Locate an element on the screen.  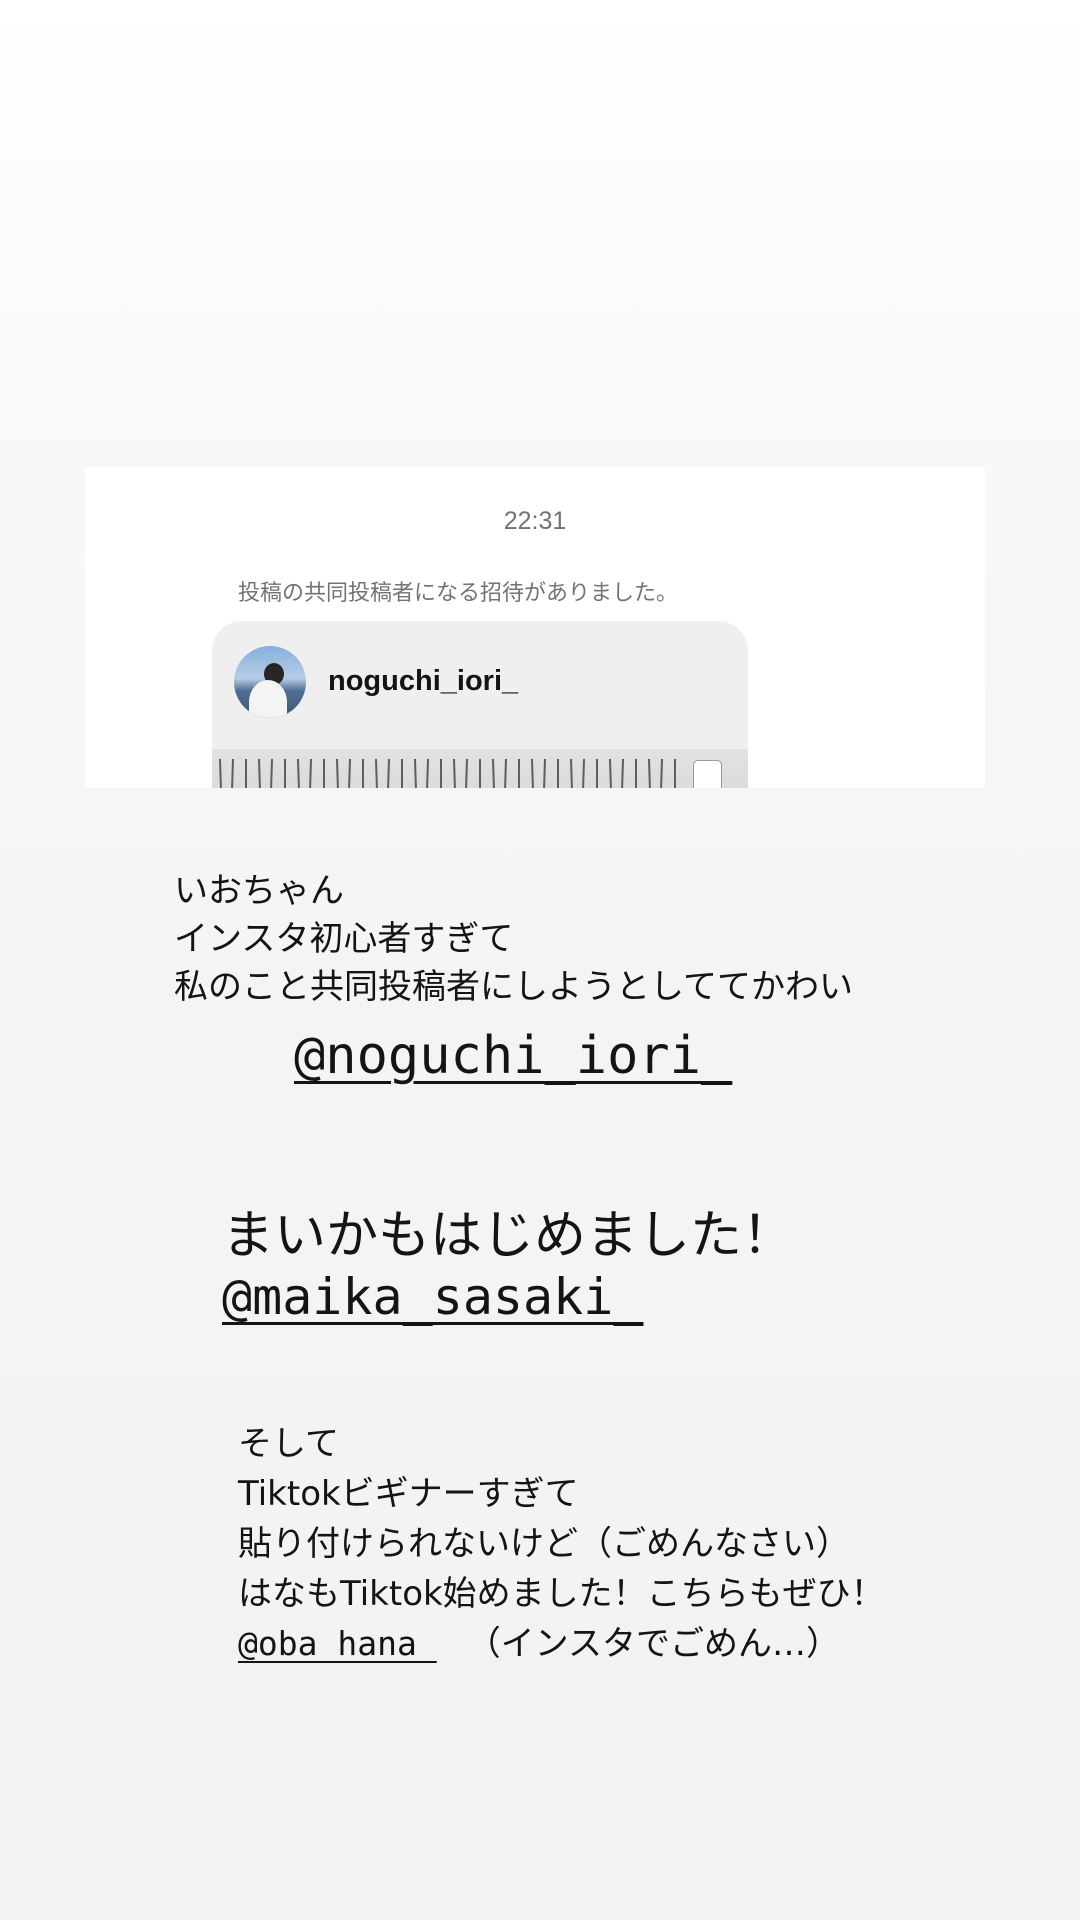
mention-sticker-hana: @oba_hana_ is located at coordinates (337, 1643).